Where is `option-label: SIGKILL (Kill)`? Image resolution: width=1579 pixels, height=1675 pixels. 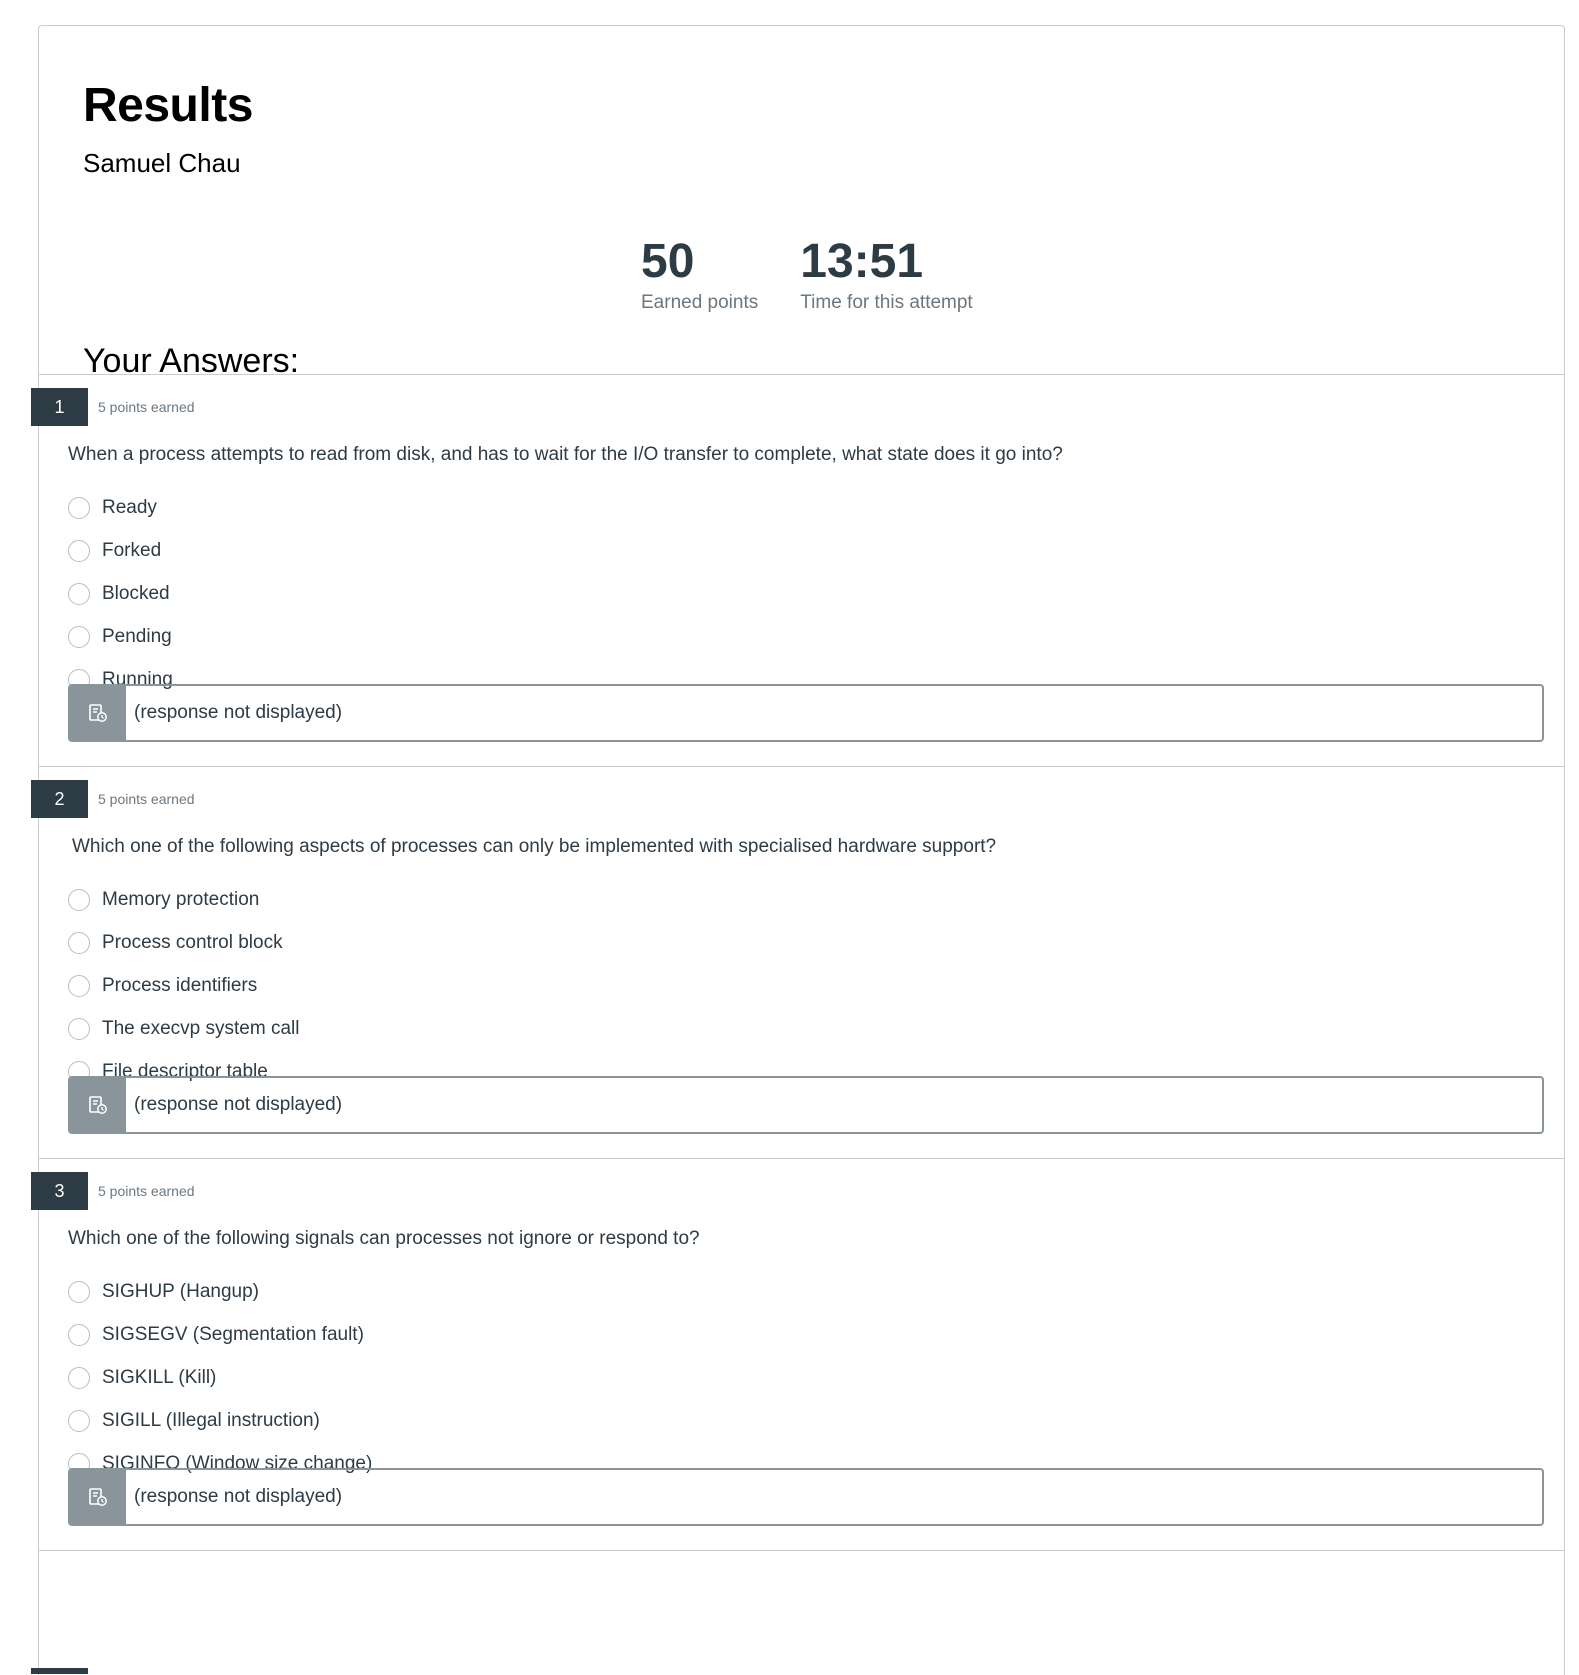 option-label: SIGKILL (Kill) is located at coordinates (159, 1377).